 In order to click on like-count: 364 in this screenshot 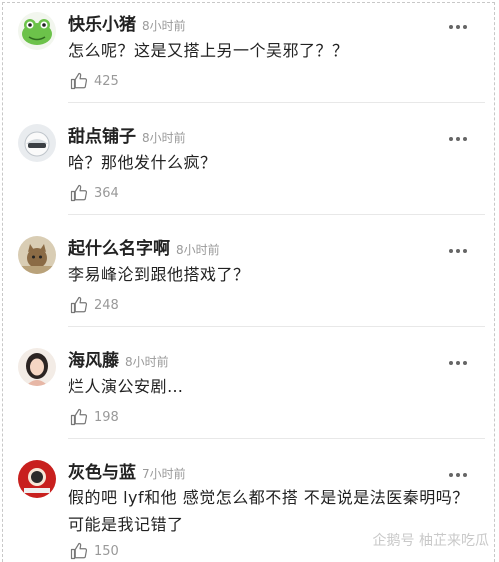, I will do `click(106, 193)`.